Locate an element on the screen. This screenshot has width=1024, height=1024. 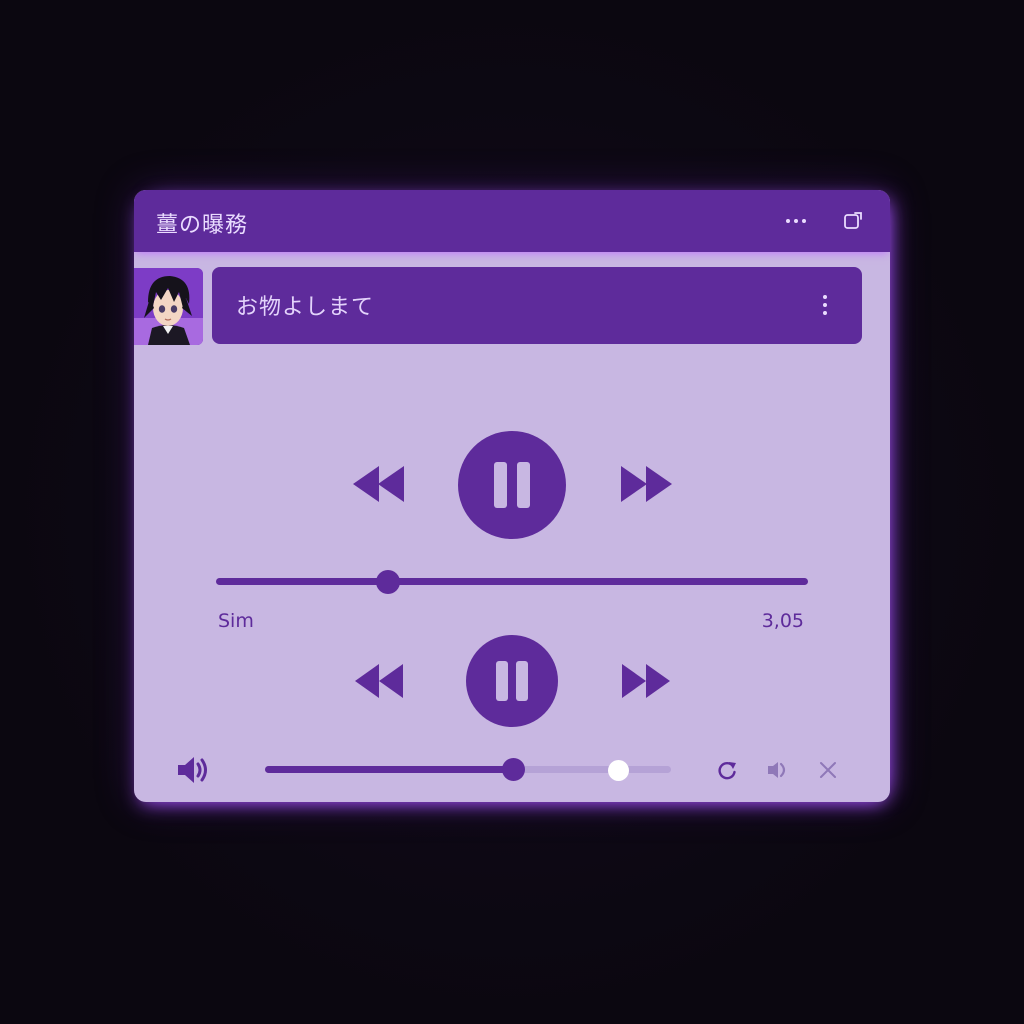
volume-icon is located at coordinates (192, 770).